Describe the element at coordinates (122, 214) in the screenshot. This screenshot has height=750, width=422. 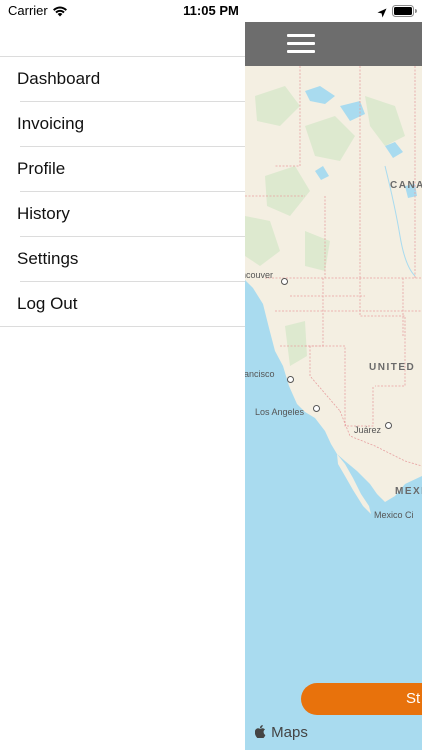
I see `menu-item-history: History` at that location.